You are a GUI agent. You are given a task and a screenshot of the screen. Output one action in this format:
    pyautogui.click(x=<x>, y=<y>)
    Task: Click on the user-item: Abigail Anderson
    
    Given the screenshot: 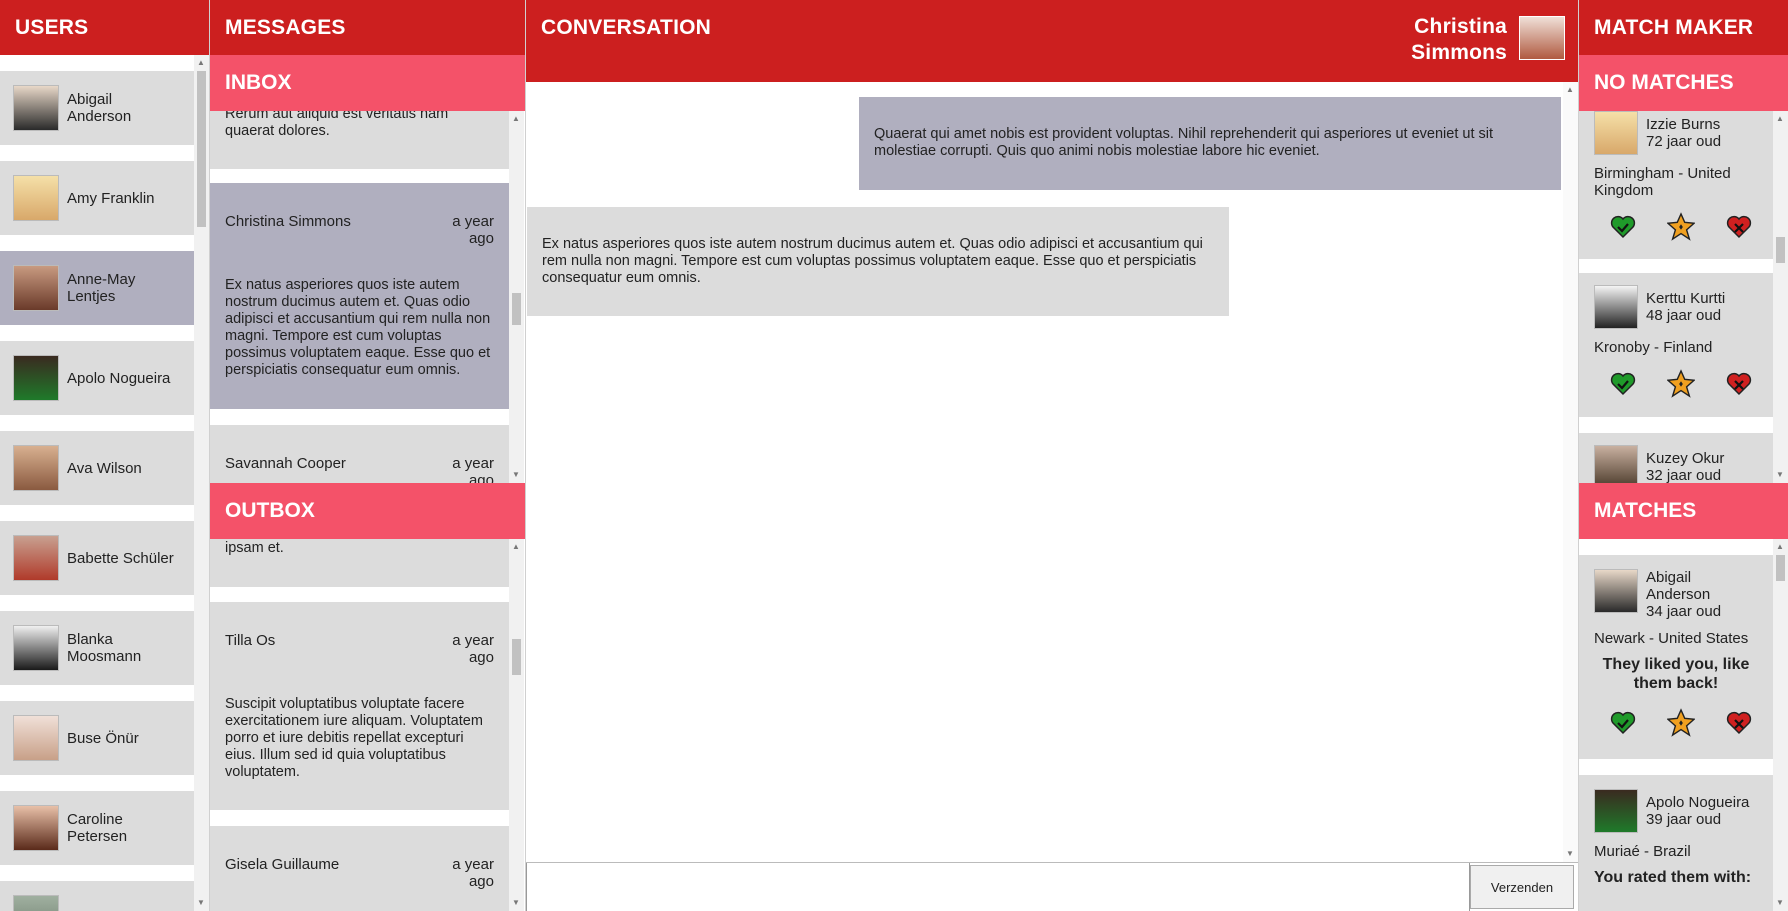 What is the action you would take?
    pyautogui.click(x=97, y=108)
    